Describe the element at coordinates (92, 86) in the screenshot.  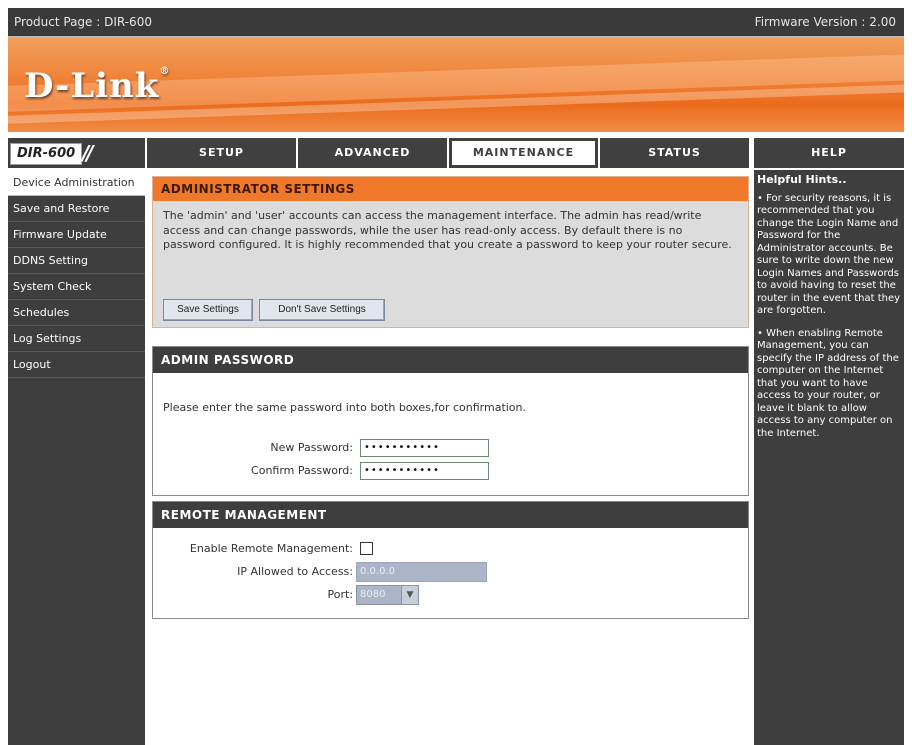
I see `logo-text: D-Link` at that location.